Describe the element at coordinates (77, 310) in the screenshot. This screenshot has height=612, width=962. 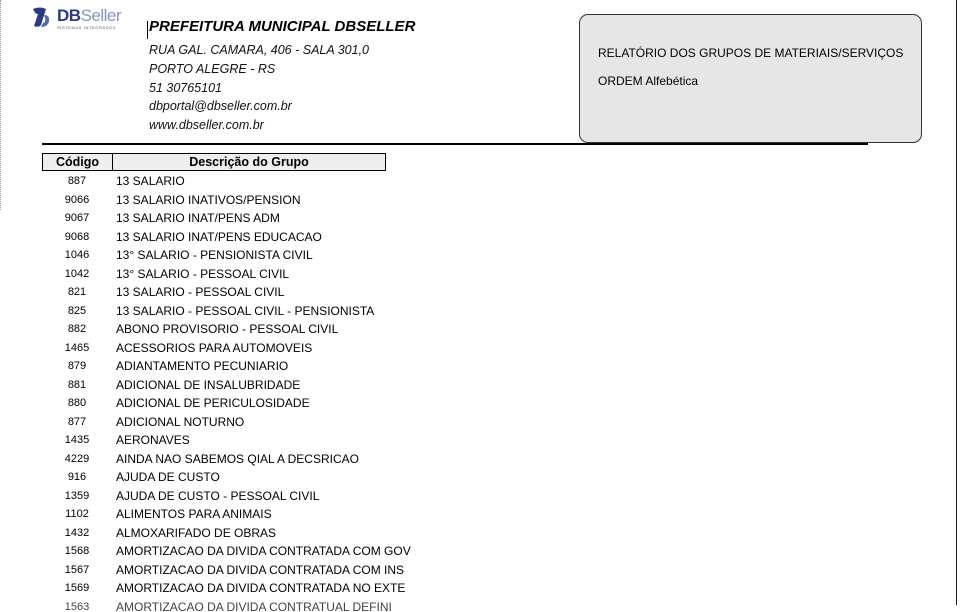
I see `row-code: 825` at that location.